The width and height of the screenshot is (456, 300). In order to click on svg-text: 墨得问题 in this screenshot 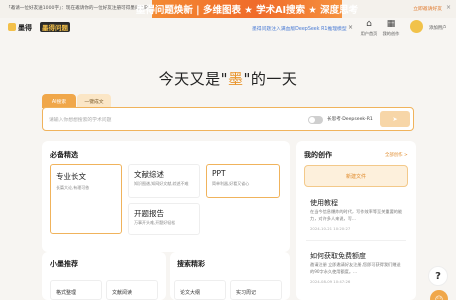, I will do `click(55, 27)`.